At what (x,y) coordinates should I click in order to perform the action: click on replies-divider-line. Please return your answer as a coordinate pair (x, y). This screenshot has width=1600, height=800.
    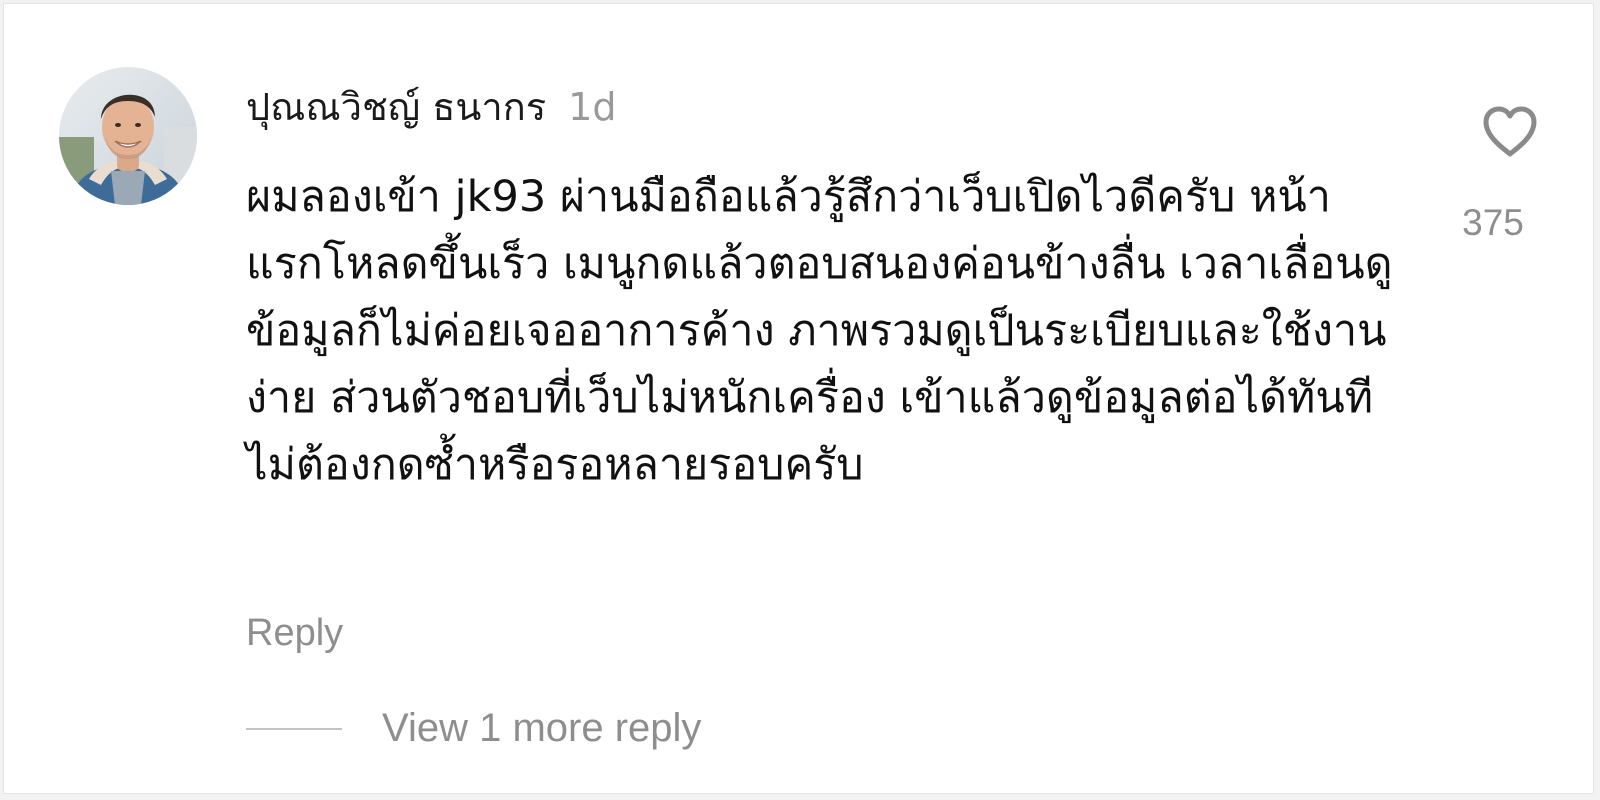
    Looking at the image, I should click on (294, 728).